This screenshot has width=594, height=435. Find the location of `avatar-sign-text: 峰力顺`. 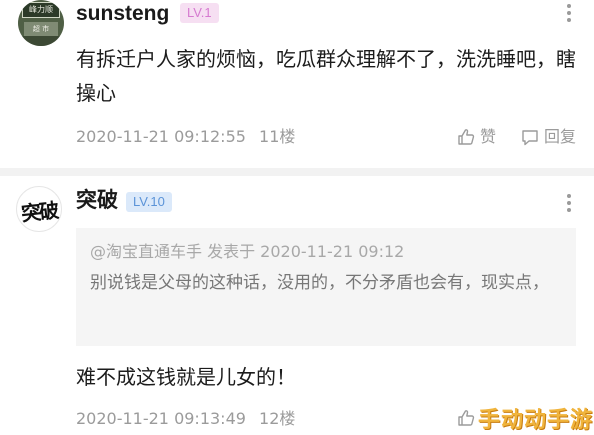

avatar-sign-text: 峰力顺 is located at coordinates (41, 10).